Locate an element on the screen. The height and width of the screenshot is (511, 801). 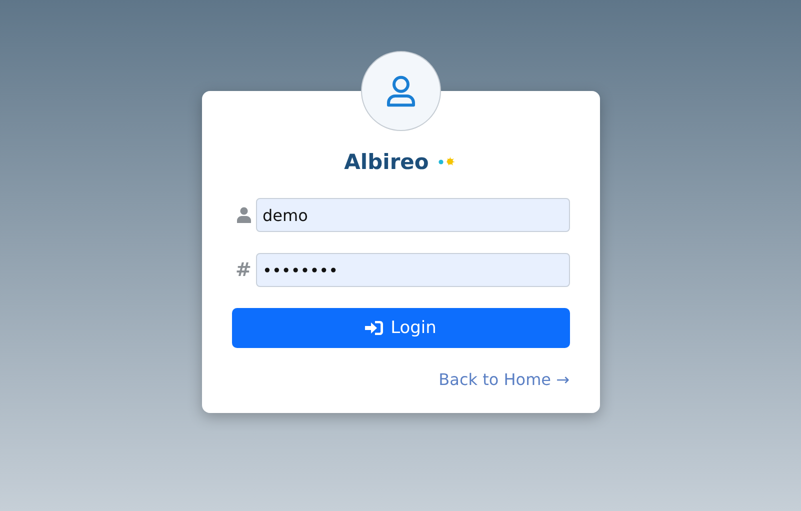
app-title: Albireo is located at coordinates (386, 162).